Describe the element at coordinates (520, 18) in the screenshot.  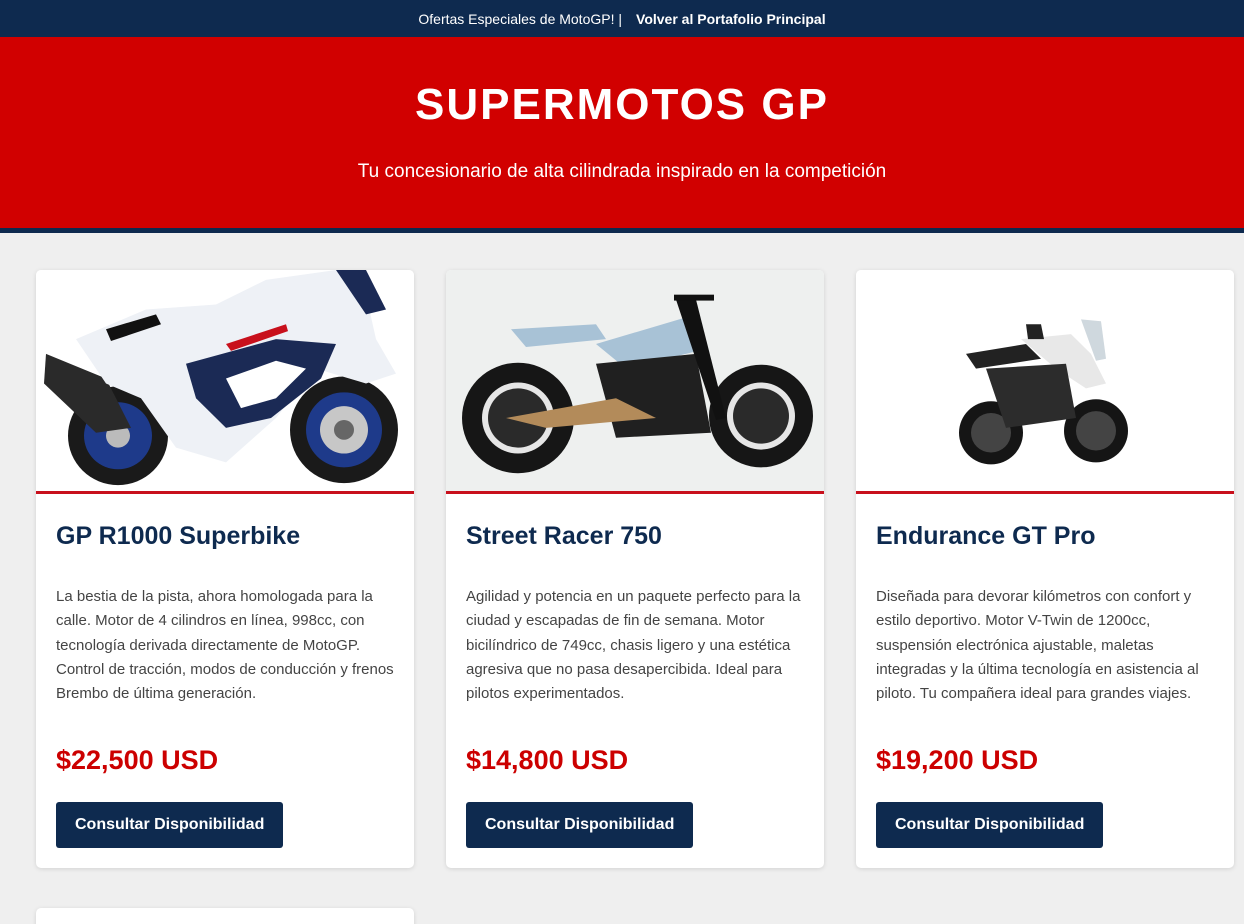
I see `promo-text: Ofertas Especiales de MotoGP! |` at that location.